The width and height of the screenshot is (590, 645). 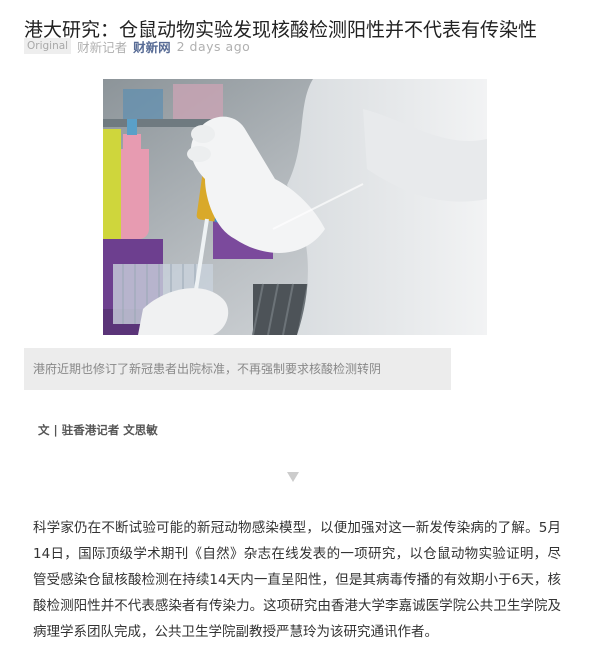 I want to click on photo-caption: 港府近期也修订了新冠患者出院标准，不再强制要求核酸检测转阴, so click(x=237, y=369).